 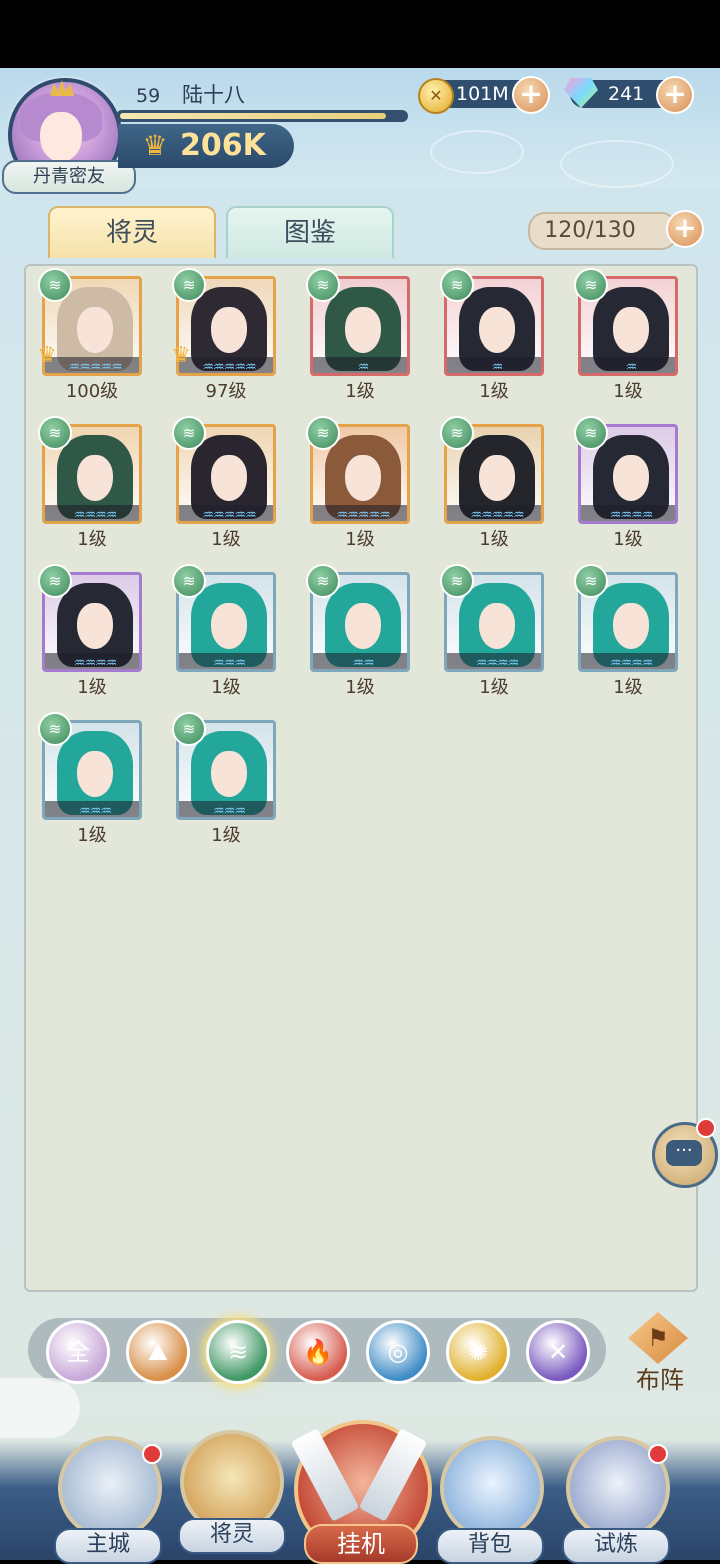 What do you see at coordinates (660, 1380) in the screenshot?
I see `formation-button-label: 布阵` at bounding box center [660, 1380].